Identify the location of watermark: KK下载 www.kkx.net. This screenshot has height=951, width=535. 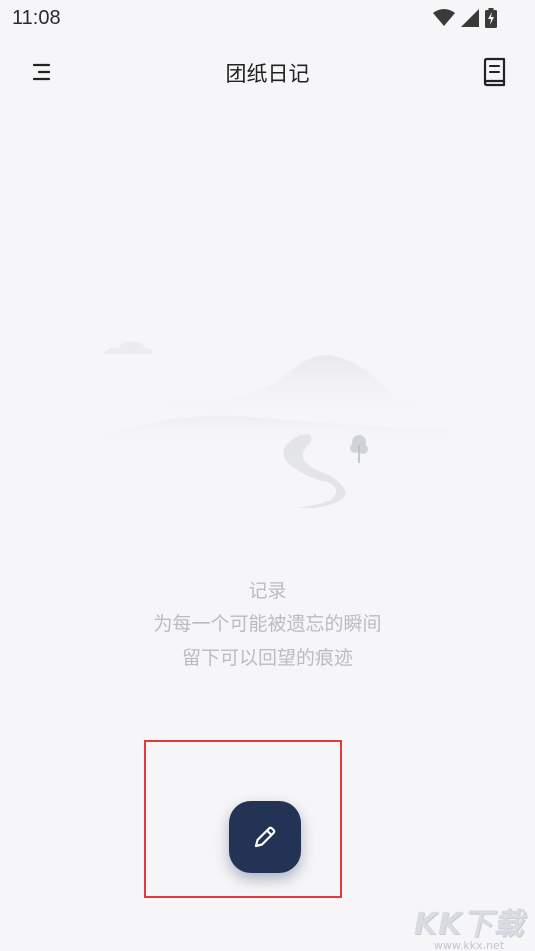
(469, 925).